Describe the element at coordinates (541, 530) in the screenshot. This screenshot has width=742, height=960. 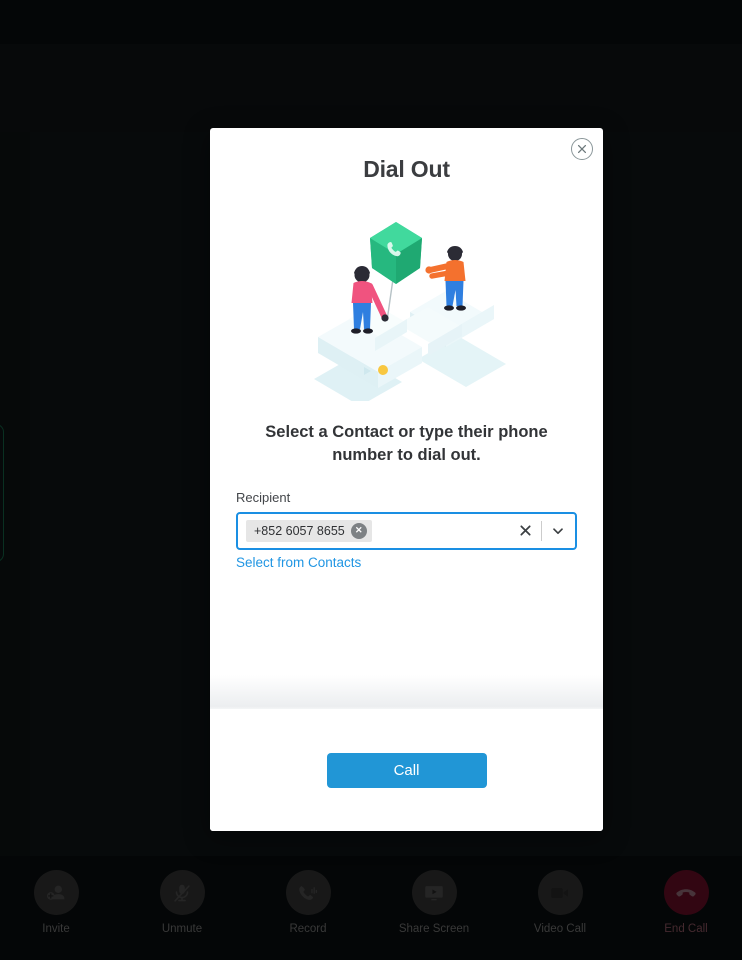
I see `select-divider` at that location.